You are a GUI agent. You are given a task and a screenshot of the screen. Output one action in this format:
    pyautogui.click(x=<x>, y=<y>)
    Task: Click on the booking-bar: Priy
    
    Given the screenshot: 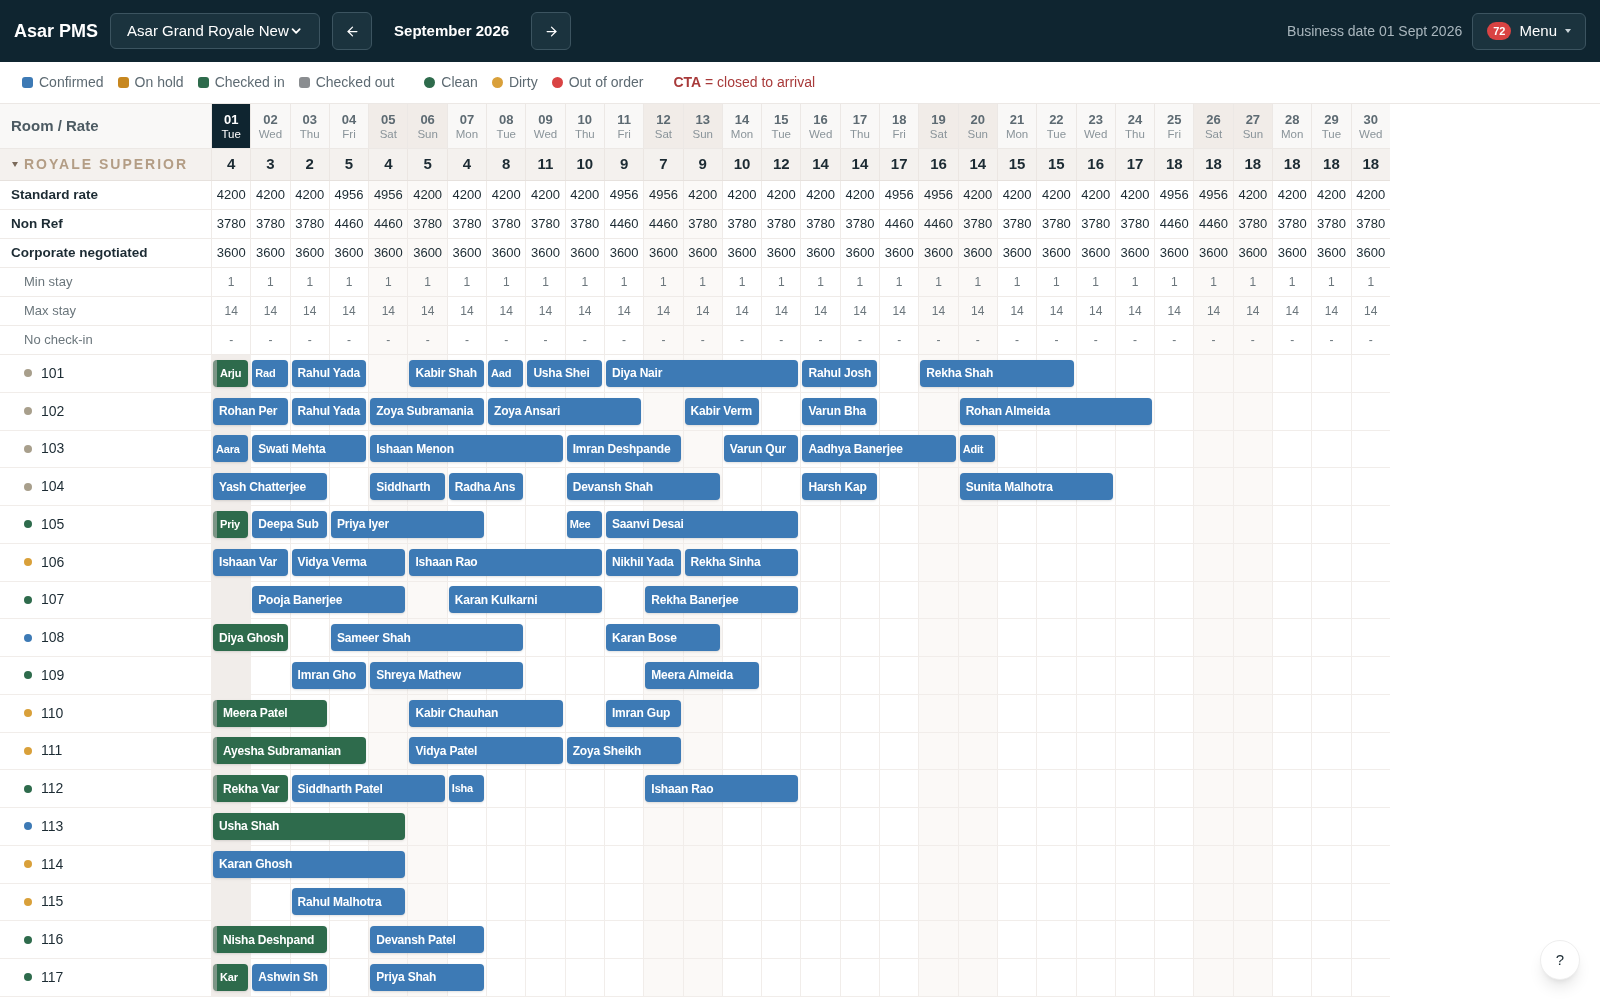 What is the action you would take?
    pyautogui.click(x=231, y=524)
    